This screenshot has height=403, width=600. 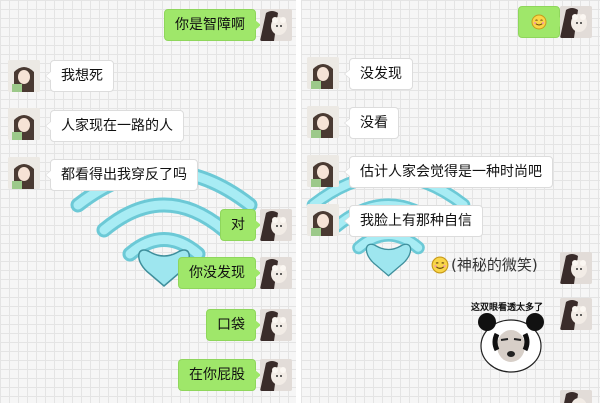 I want to click on message-text: 估计人家会觉得是一种时尚吧, so click(x=451, y=172).